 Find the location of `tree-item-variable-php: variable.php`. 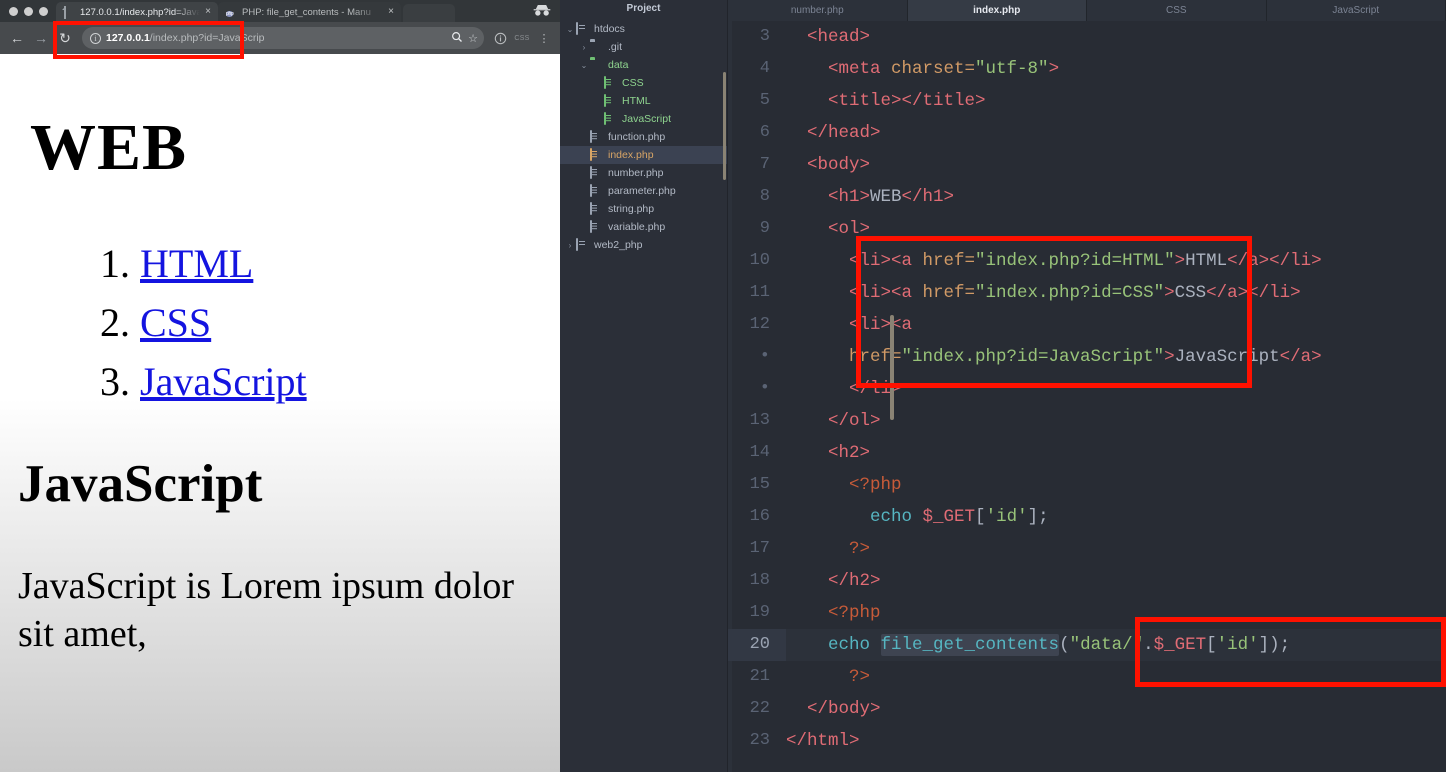

tree-item-variable-php: variable.php is located at coordinates (643, 227).